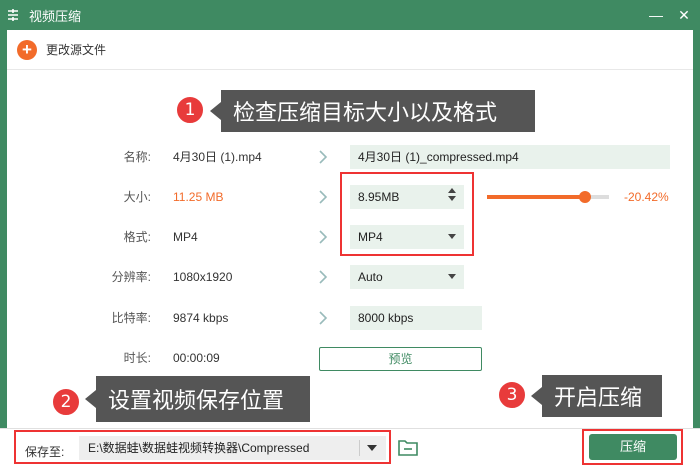 This screenshot has height=473, width=700. Describe the element at coordinates (365, 113) in the screenshot. I see `callout-1-text: 检查压缩目标大小以及格式` at that location.